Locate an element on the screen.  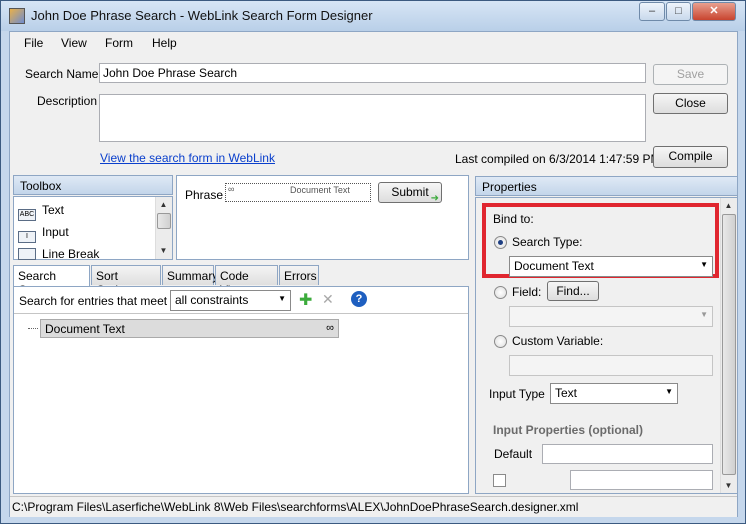
description-label: Description is located at coordinates (67, 101).